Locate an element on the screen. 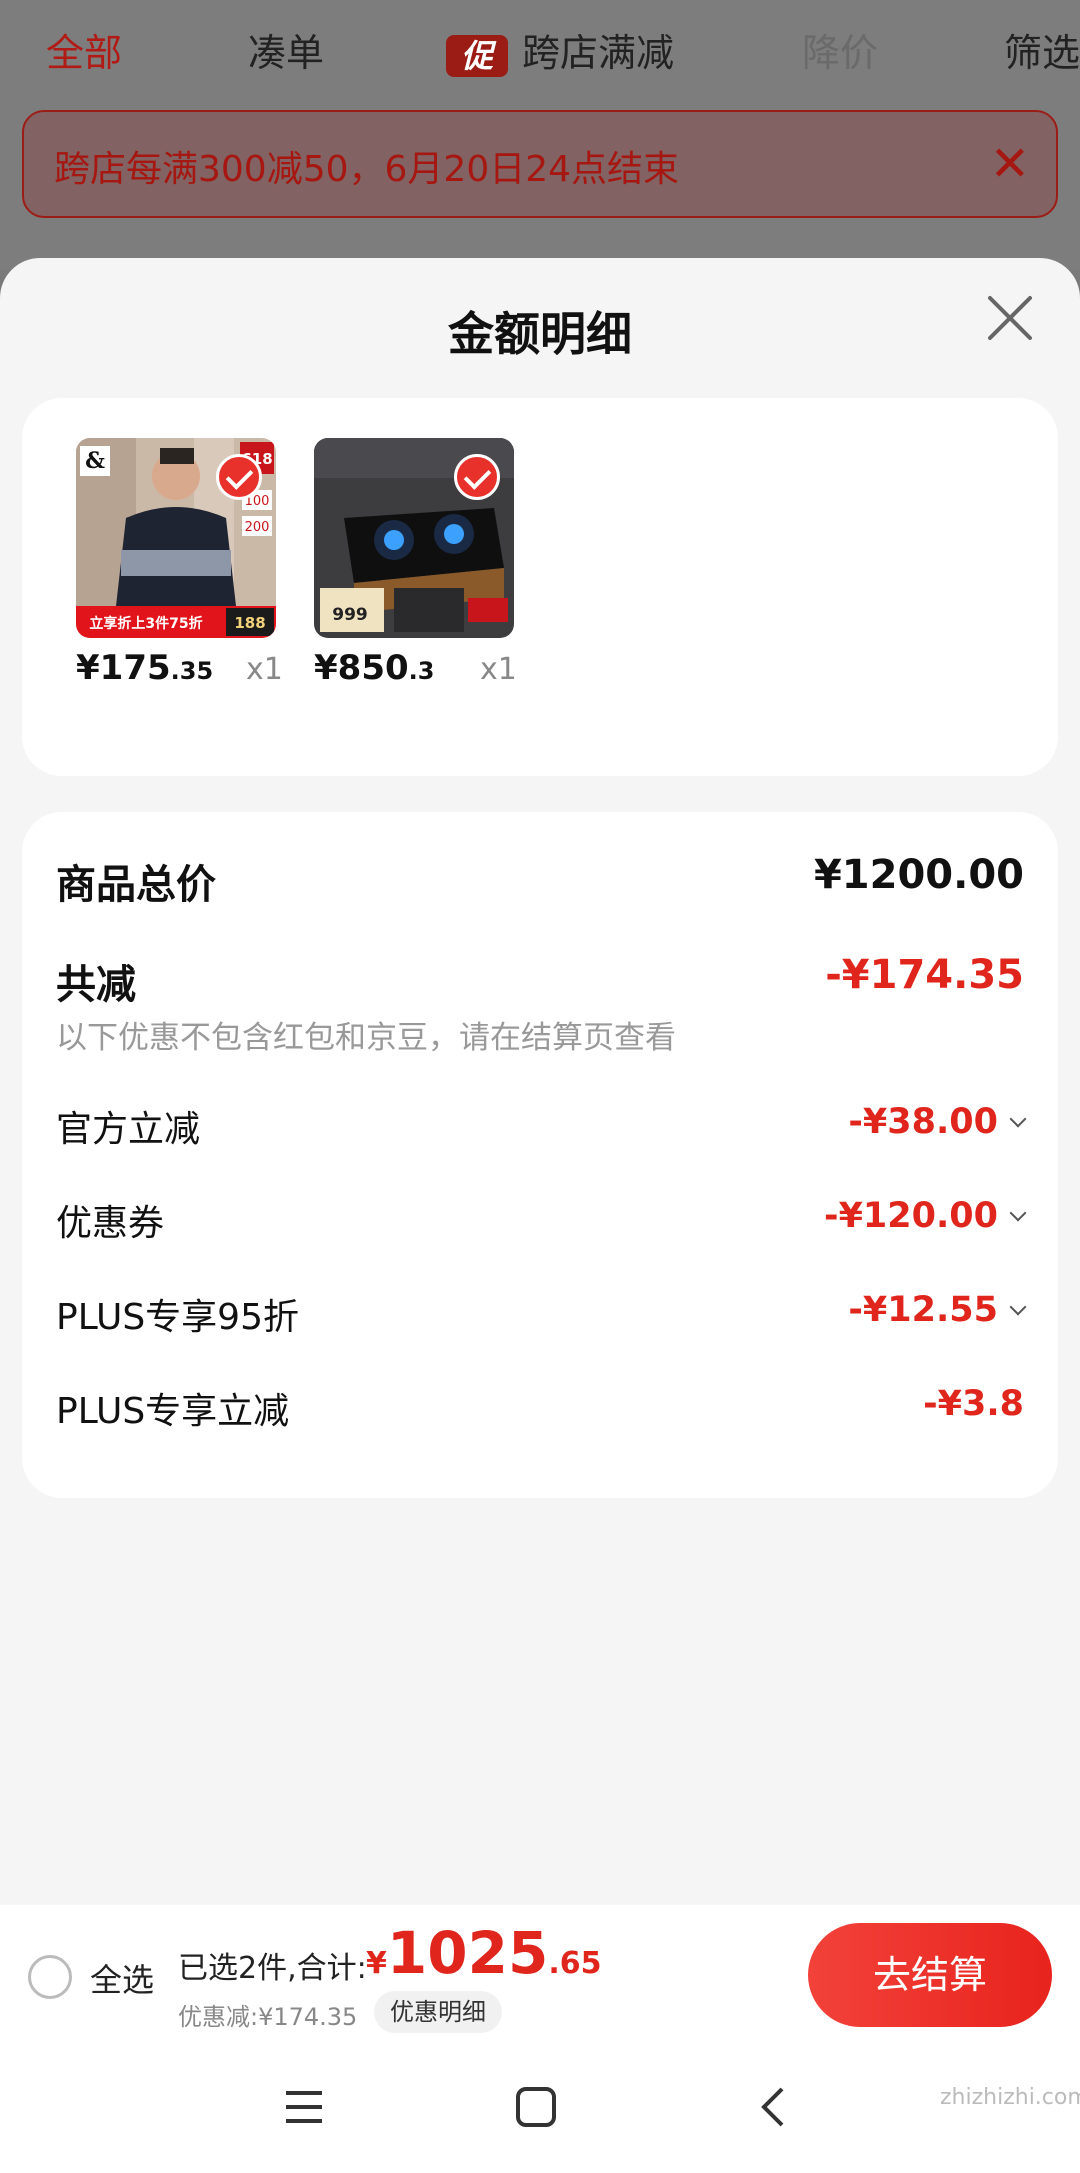 The width and height of the screenshot is (1080, 2173). system-nav-bar is located at coordinates (540, 2109).